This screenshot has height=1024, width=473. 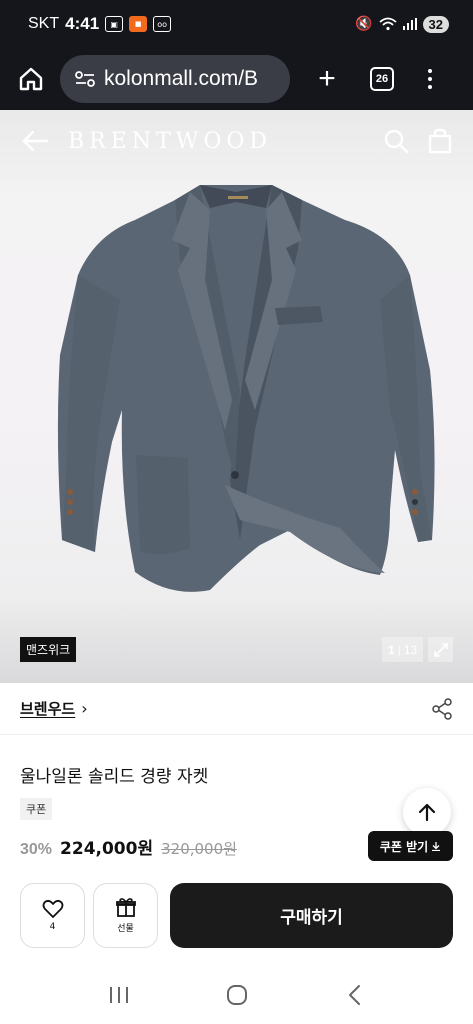 I want to click on home-button, so click(x=31, y=79).